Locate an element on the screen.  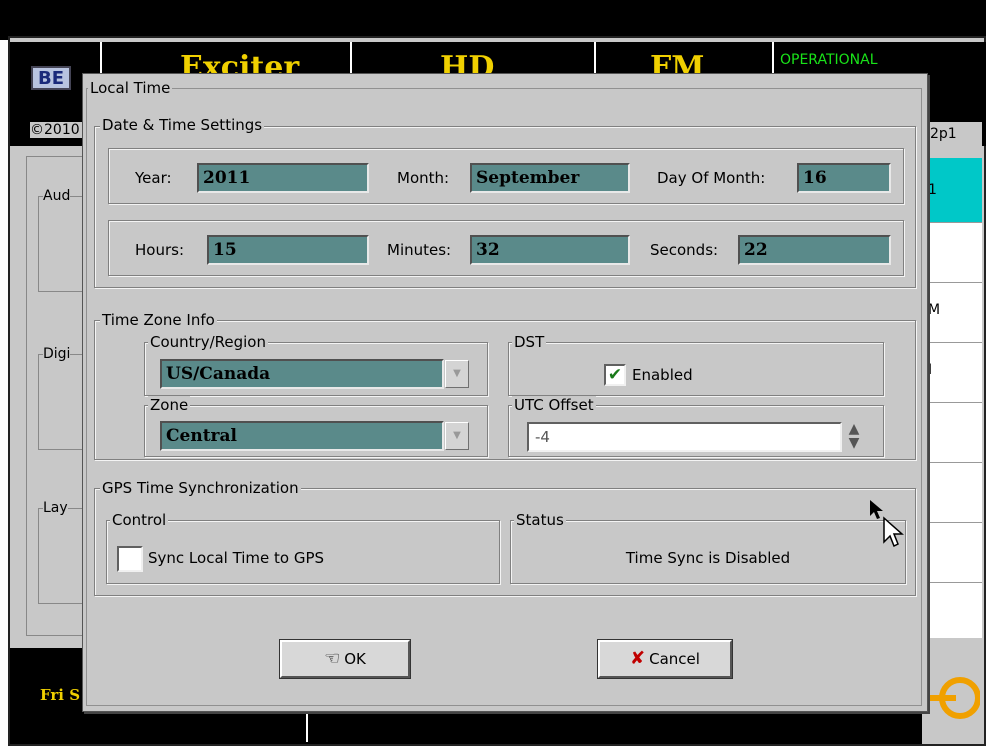
footer-panel is located at coordinates (614, 727).